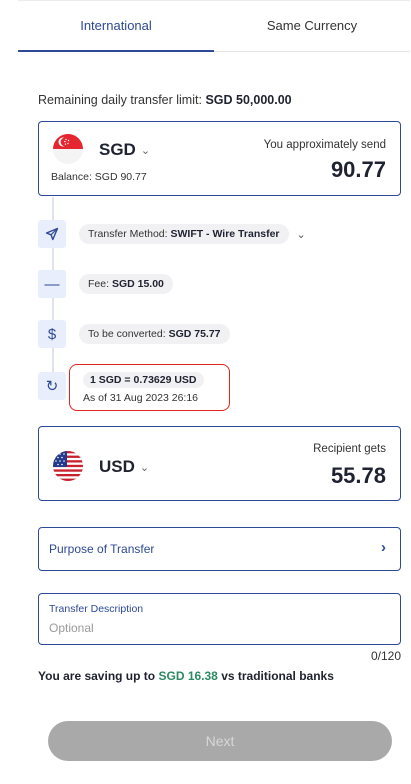 The height and width of the screenshot is (784, 411). Describe the element at coordinates (220, 741) in the screenshot. I see `next-button: Next` at that location.